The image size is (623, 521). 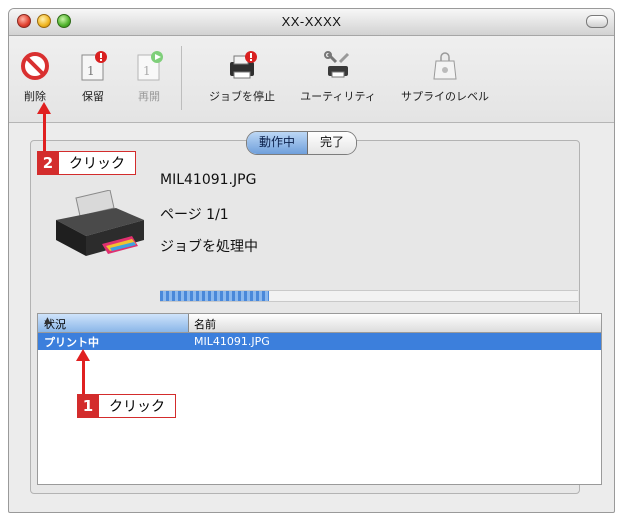 I want to click on stop-jobs-button: ジョブを停止, so click(x=242, y=77).